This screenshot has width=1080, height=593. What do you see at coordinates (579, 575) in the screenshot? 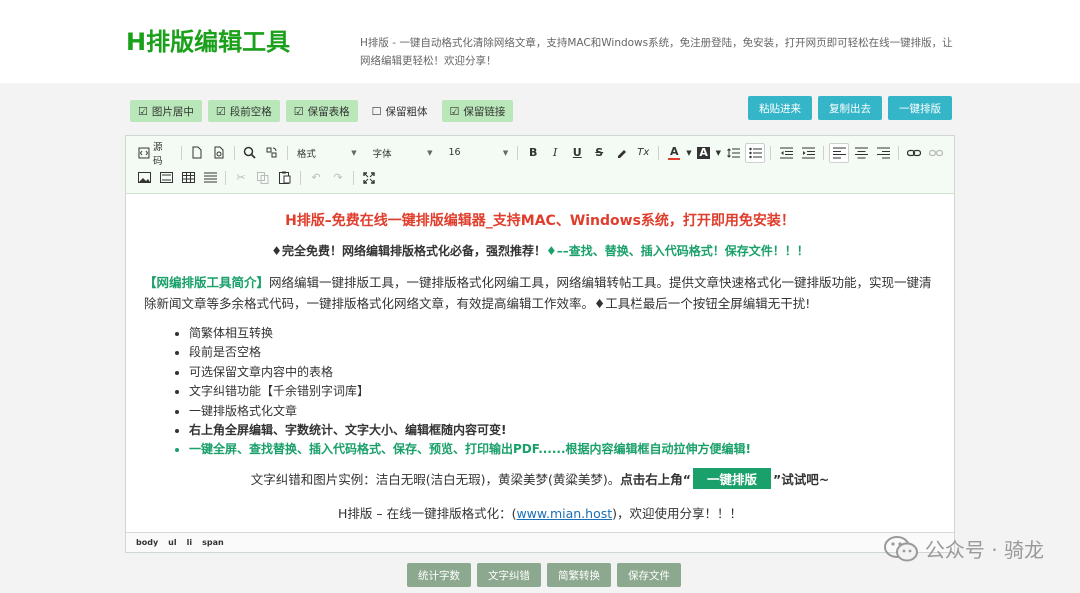
I see `simplified-traditional-button: 简繁转换` at bounding box center [579, 575].